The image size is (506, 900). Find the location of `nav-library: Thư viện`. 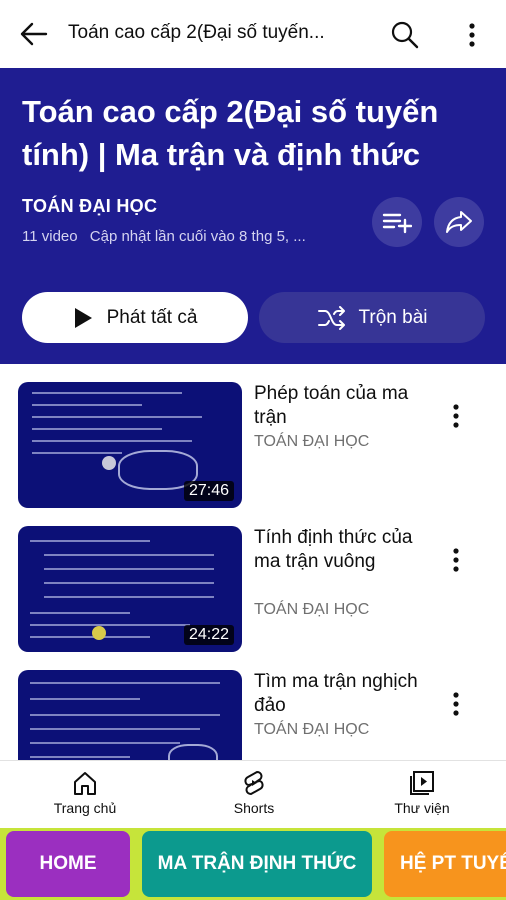

nav-library: Thư viện is located at coordinates (422, 797).